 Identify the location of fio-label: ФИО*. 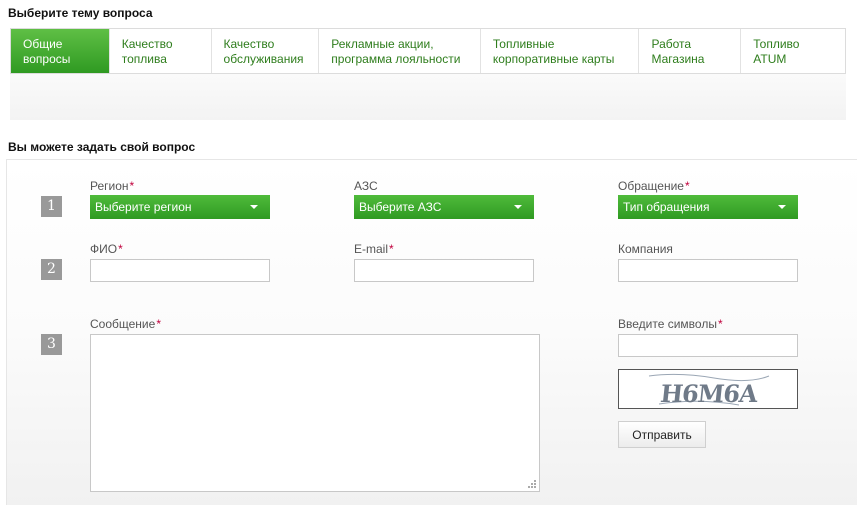
(106, 249).